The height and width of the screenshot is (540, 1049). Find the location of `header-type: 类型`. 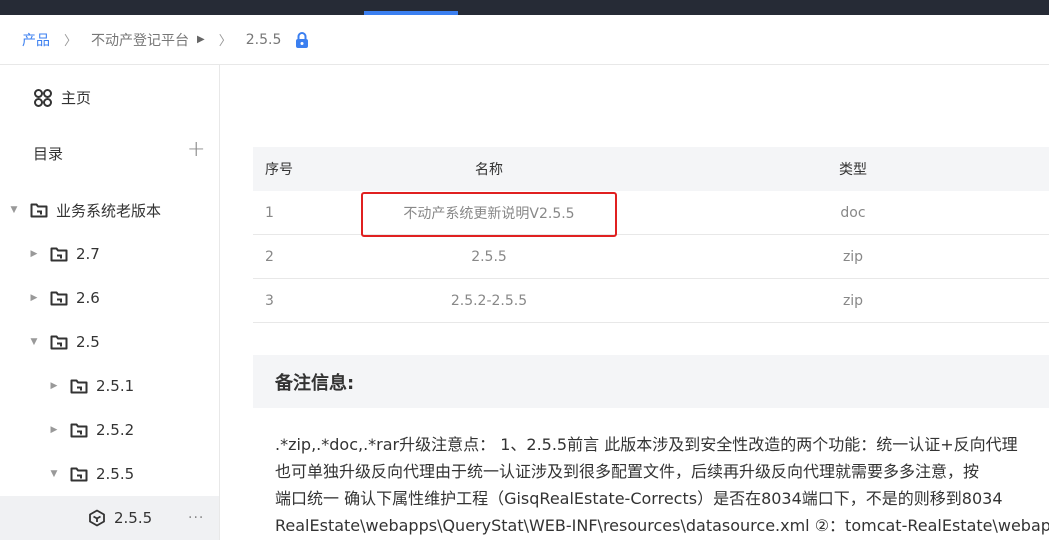

header-type: 类型 is located at coordinates (853, 170).